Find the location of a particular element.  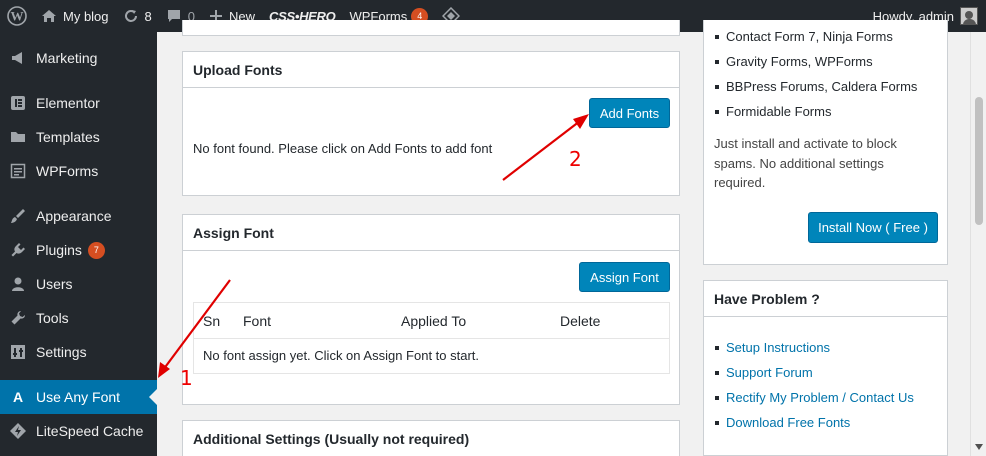

annotation-step-1: 1 is located at coordinates (186, 378).